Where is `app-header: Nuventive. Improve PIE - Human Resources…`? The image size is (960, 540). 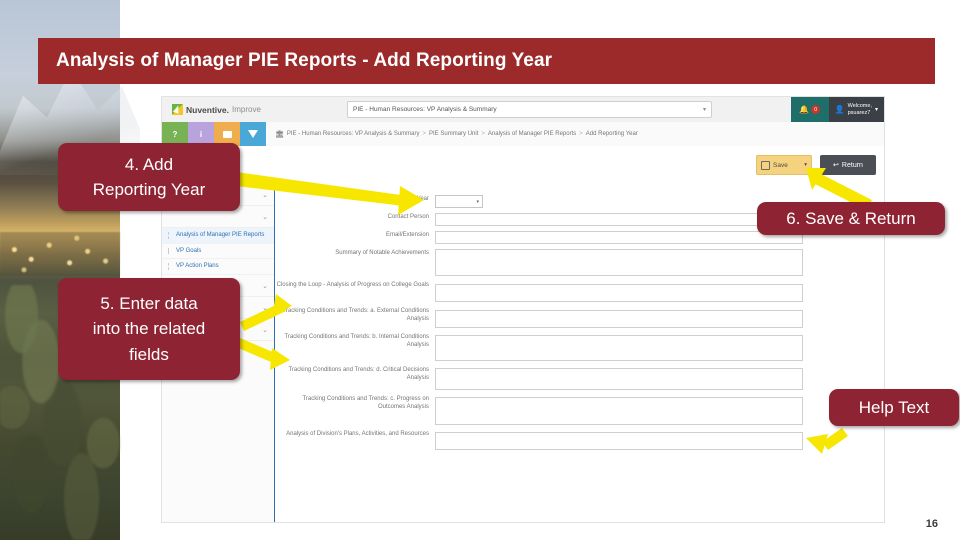
app-header: Nuventive. Improve PIE - Human Resources… is located at coordinates (523, 110).